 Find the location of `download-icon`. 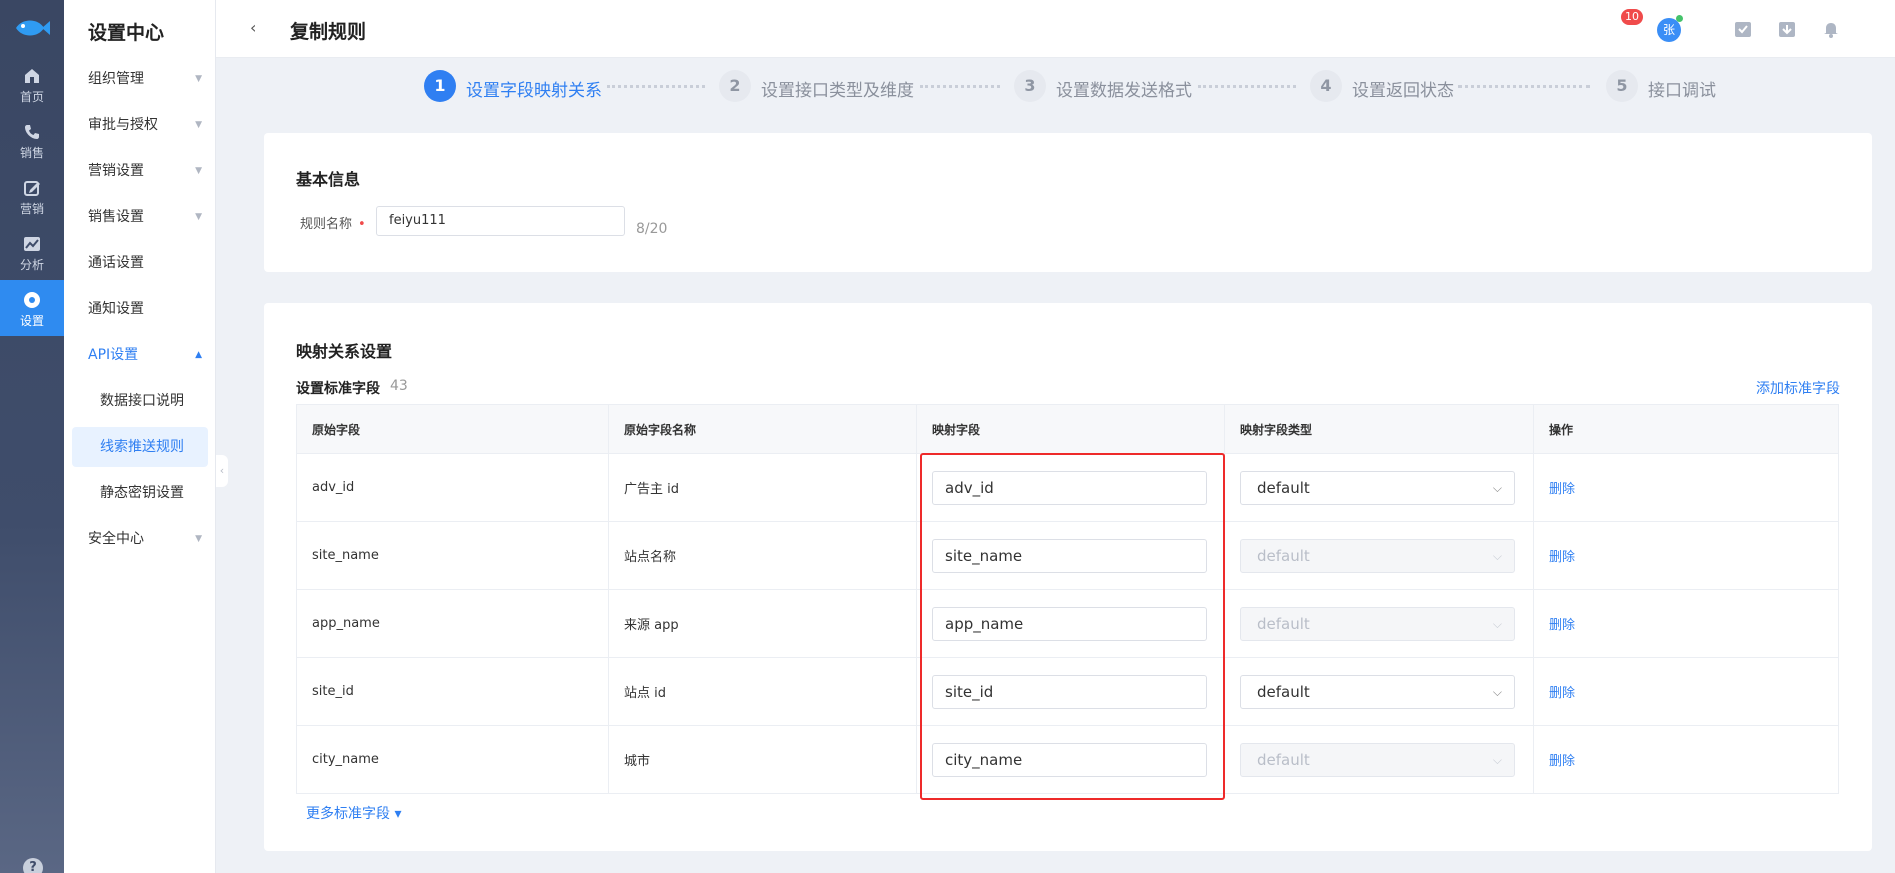

download-icon is located at coordinates (1787, 29).